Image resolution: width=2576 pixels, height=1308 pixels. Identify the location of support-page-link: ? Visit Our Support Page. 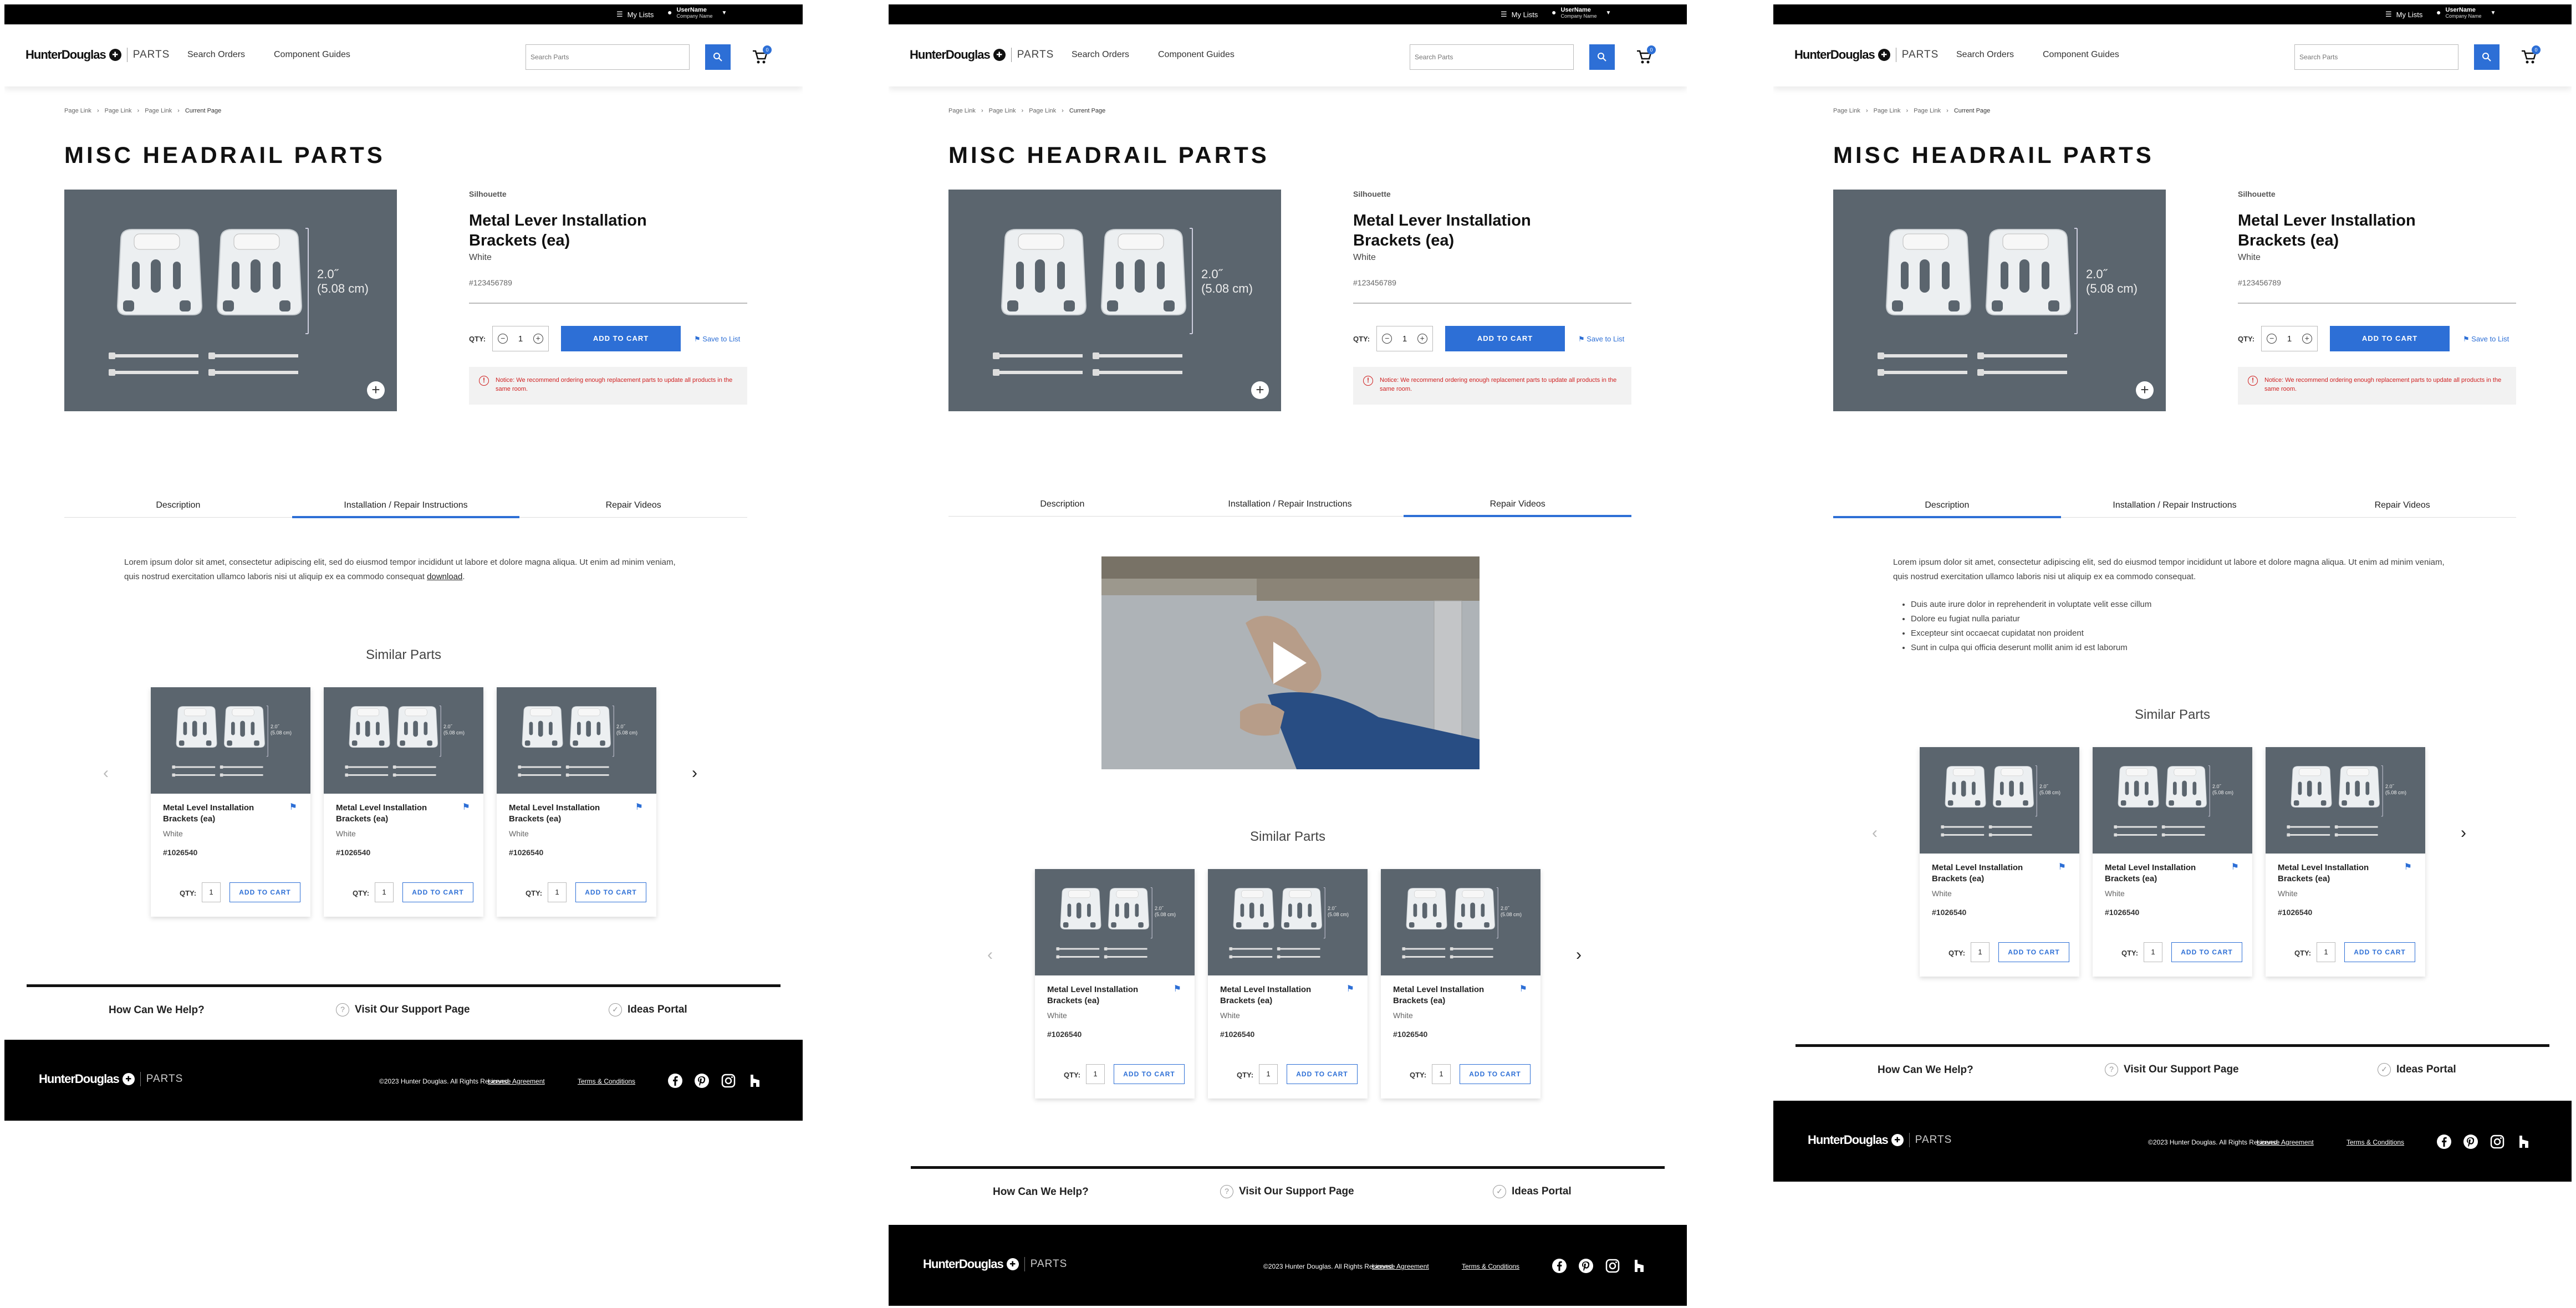
(1287, 1191).